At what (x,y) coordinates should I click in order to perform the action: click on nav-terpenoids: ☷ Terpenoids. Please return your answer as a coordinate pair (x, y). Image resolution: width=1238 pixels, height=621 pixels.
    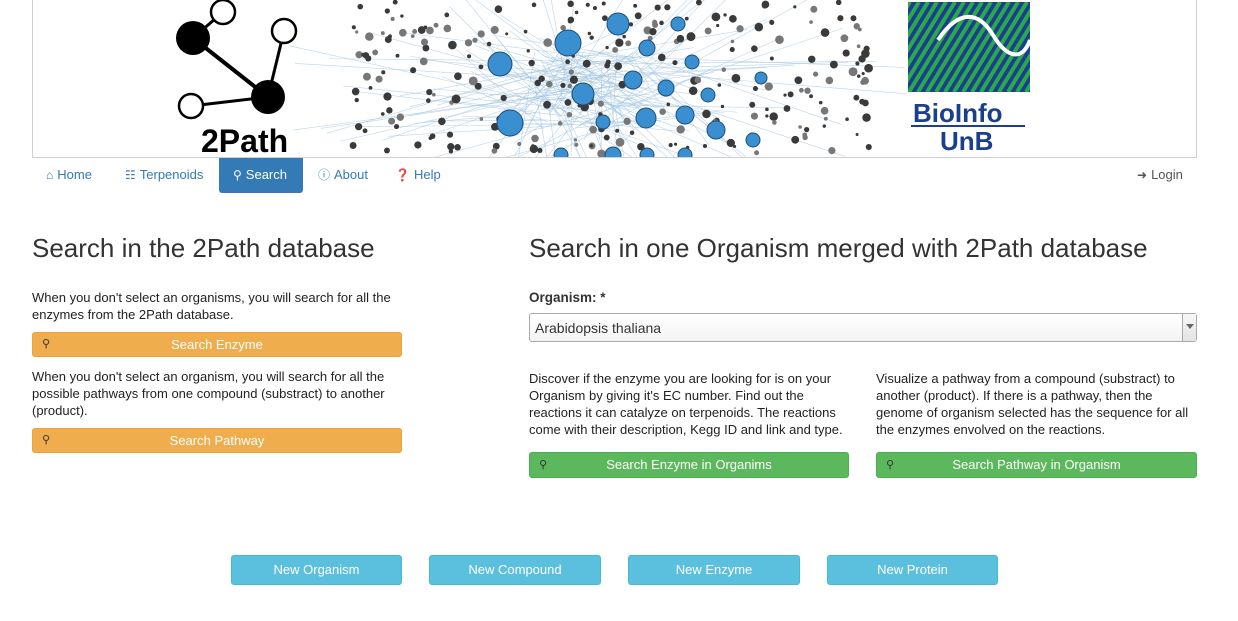
    Looking at the image, I should click on (164, 175).